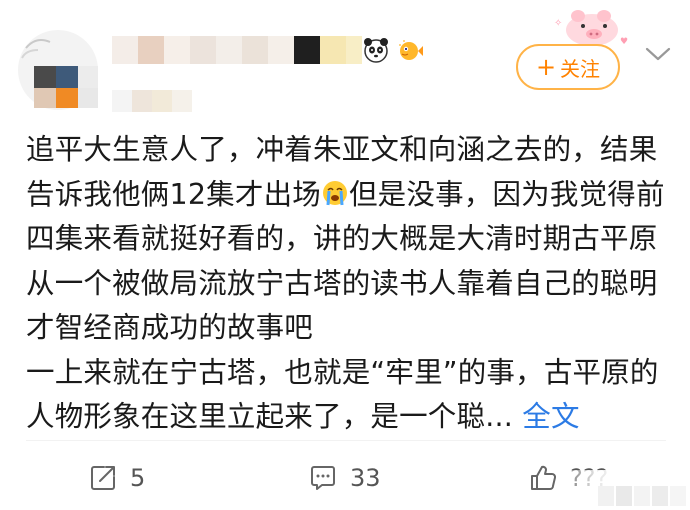 The width and height of the screenshot is (690, 510). Describe the element at coordinates (103, 478) in the screenshot. I see `repost-icon` at that location.